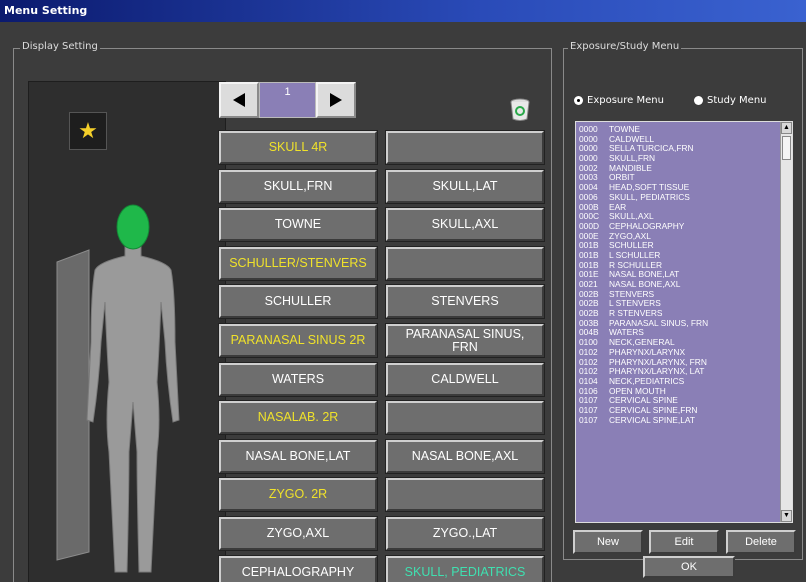 This screenshot has width=806, height=582. What do you see at coordinates (239, 100) in the screenshot?
I see `prev-page-button` at bounding box center [239, 100].